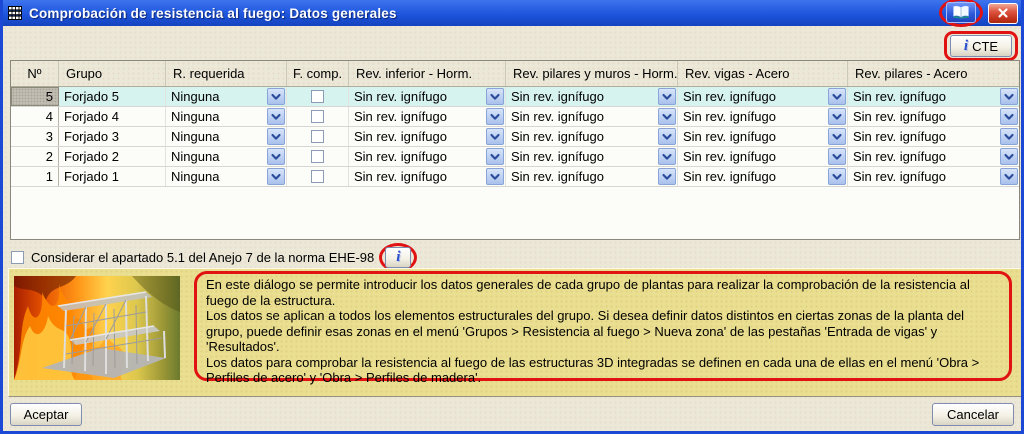  I want to click on group-cell: Forjado 1, so click(112, 176).